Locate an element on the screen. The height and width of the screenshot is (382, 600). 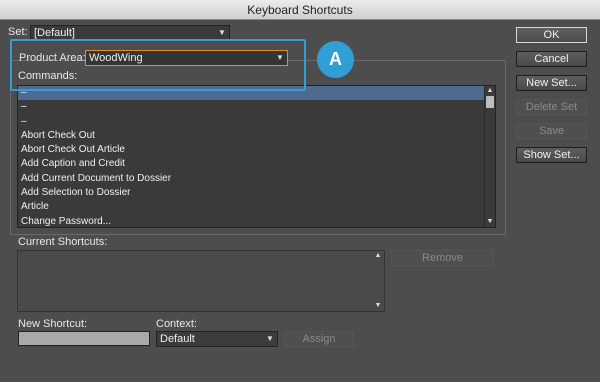
context-value: Default is located at coordinates (177, 339).